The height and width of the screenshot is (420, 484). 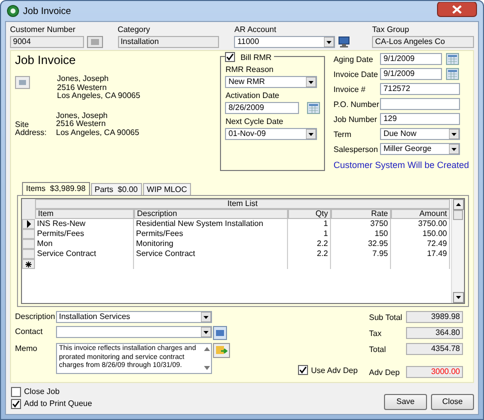 What do you see at coordinates (51, 403) in the screenshot?
I see `option-checkbox: Add to Print Queue` at bounding box center [51, 403].